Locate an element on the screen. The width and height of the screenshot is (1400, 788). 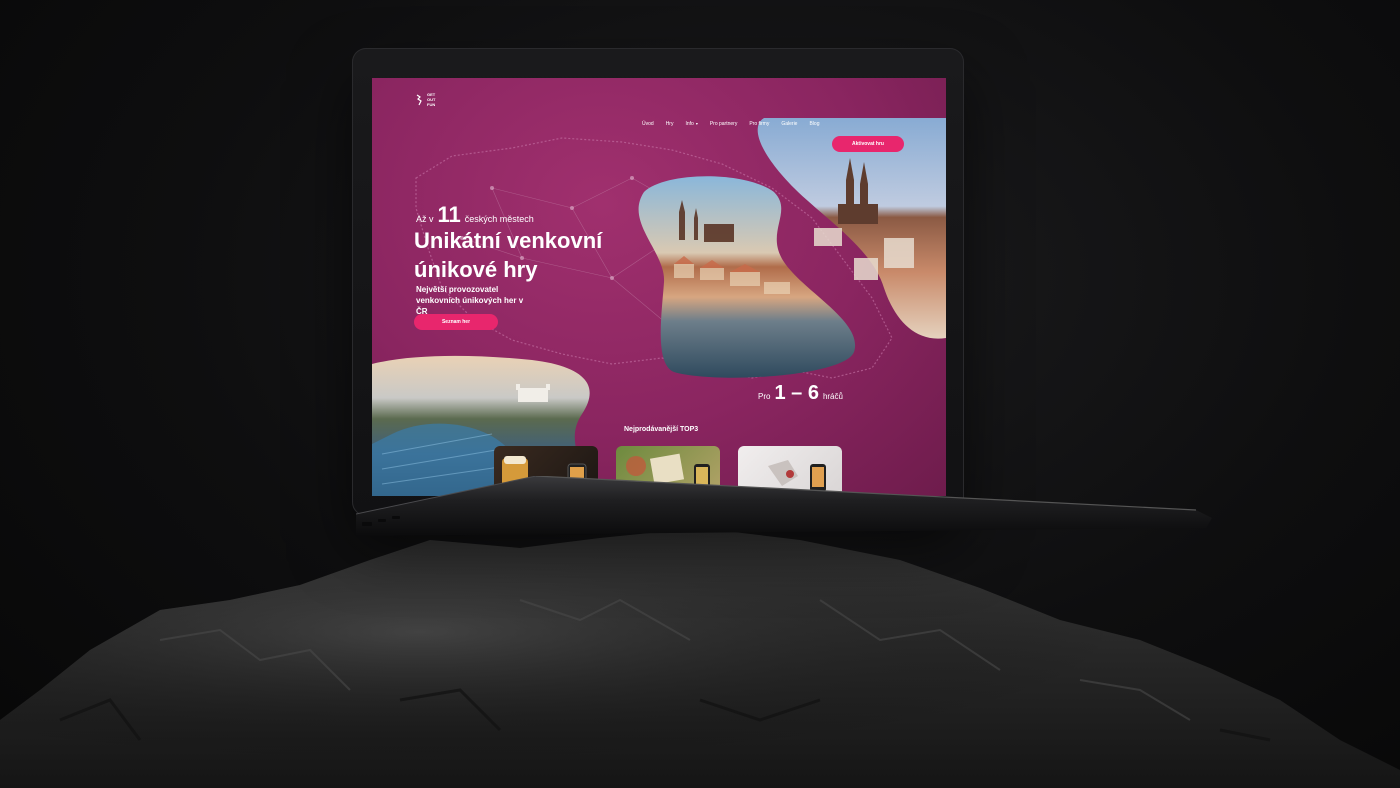
players-prefix: Pro is located at coordinates (764, 396).